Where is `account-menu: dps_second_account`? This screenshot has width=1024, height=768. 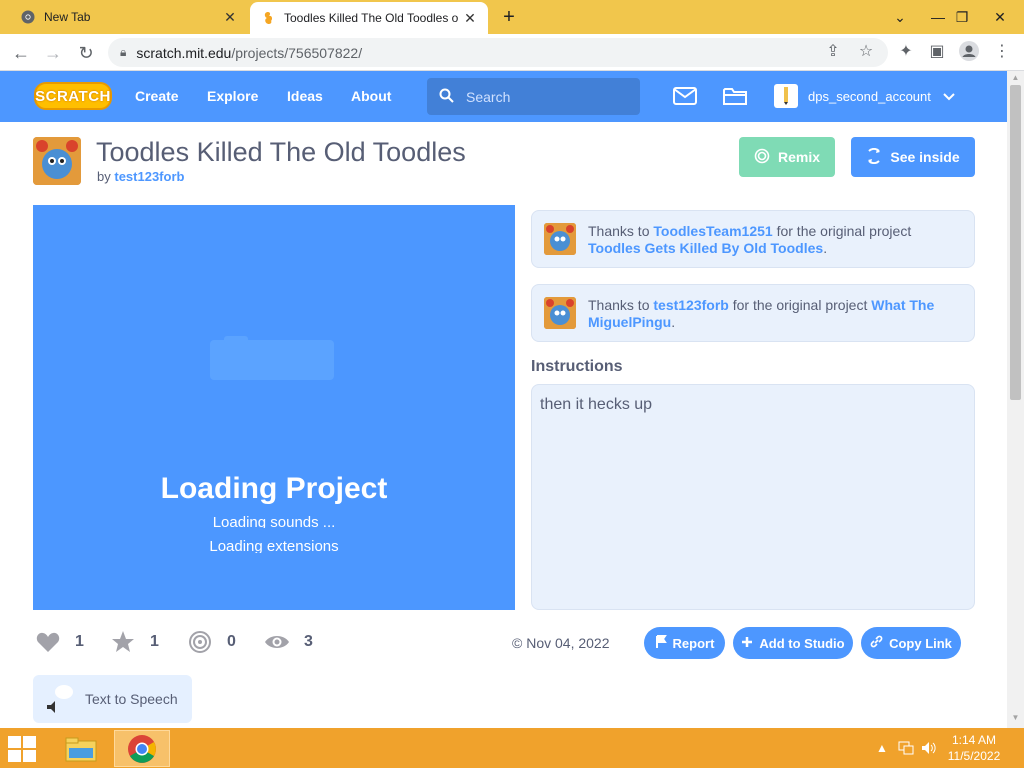 account-menu: dps_second_account is located at coordinates (864, 96).